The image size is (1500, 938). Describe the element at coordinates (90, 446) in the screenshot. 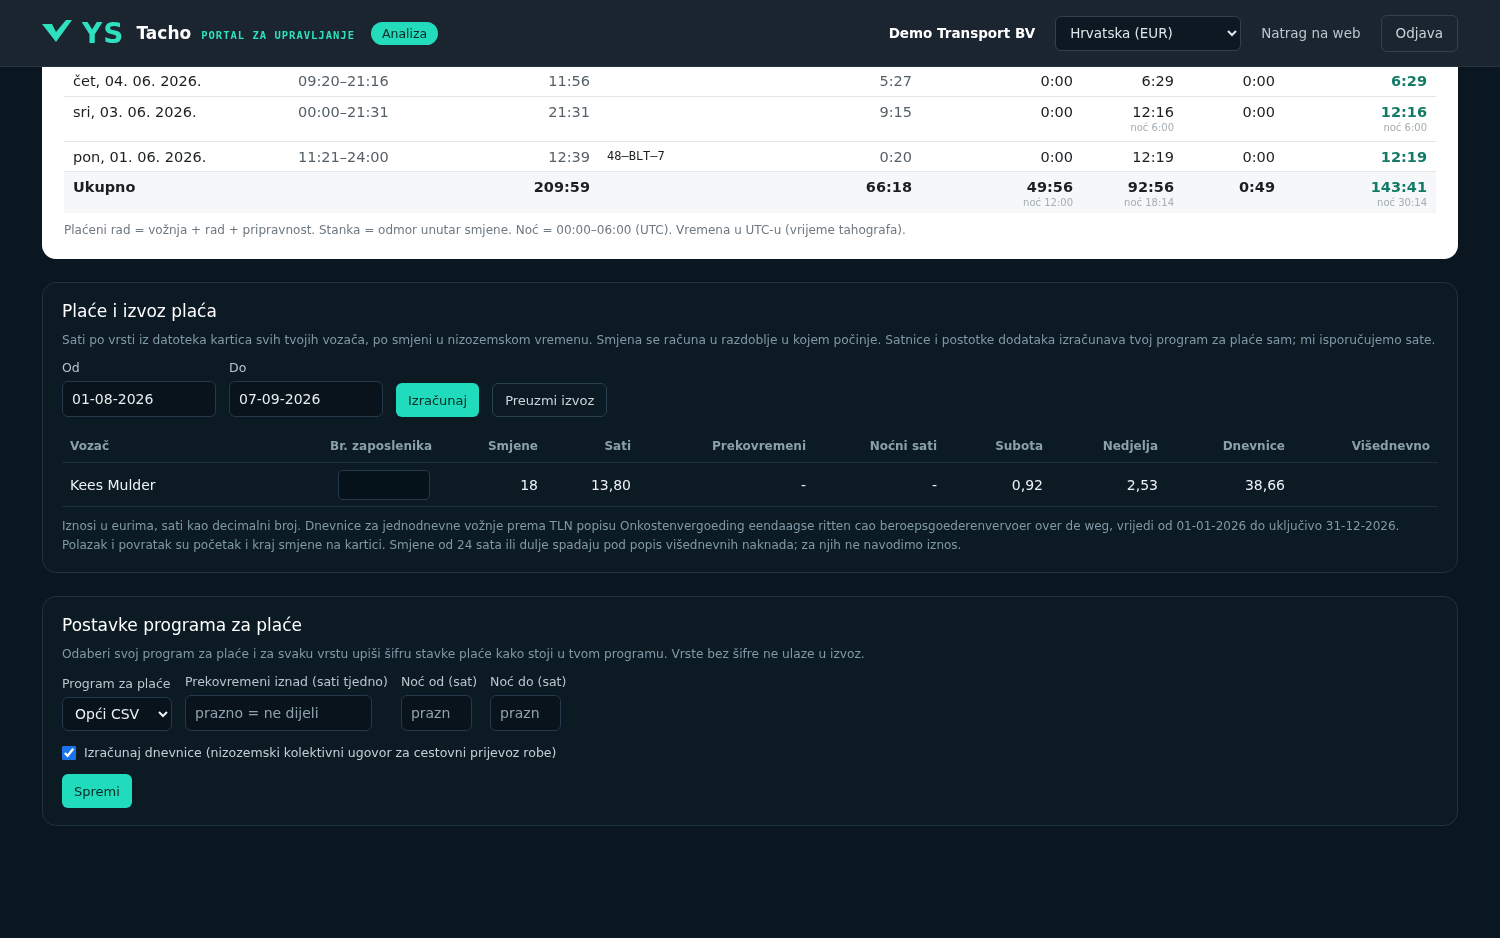

I see `column-header: Vozač` at that location.